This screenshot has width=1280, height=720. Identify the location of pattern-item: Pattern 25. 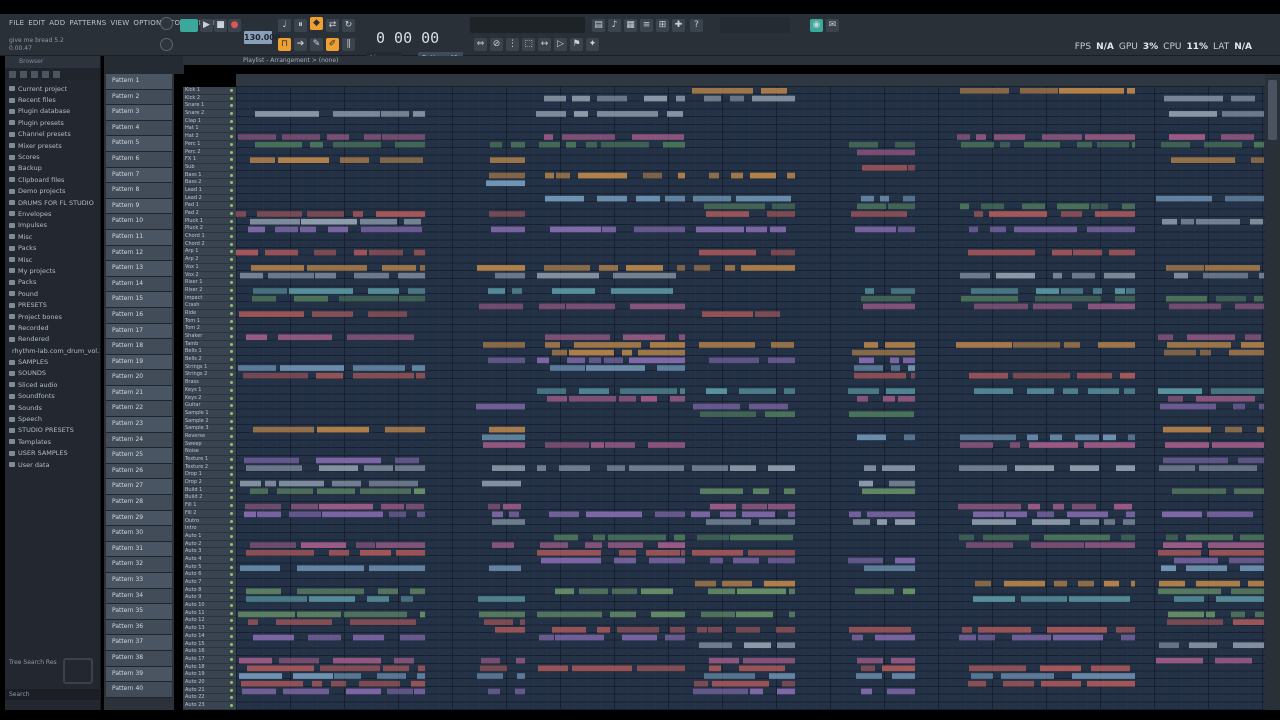
(139, 456).